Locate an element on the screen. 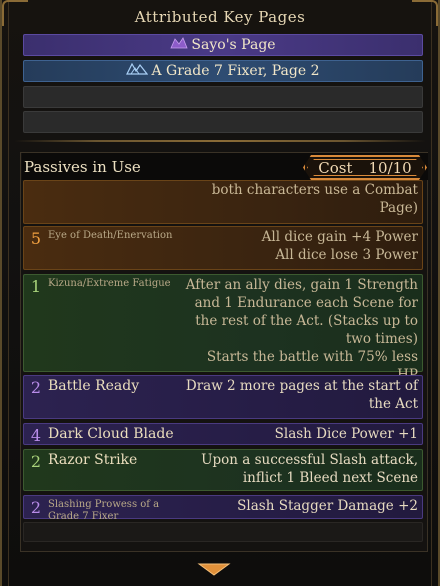 This screenshot has height=586, width=440. passive-description: Slash Dice Power +1 is located at coordinates (346, 434).